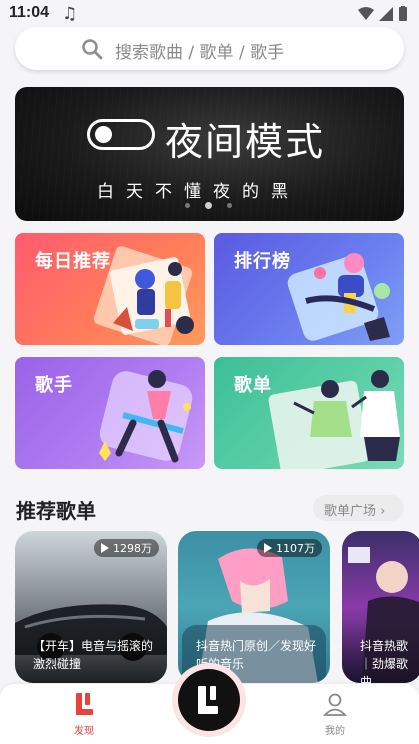 The width and height of the screenshot is (419, 744). What do you see at coordinates (132, 548) in the screenshot?
I see `playcount-text: 1298万` at bounding box center [132, 548].